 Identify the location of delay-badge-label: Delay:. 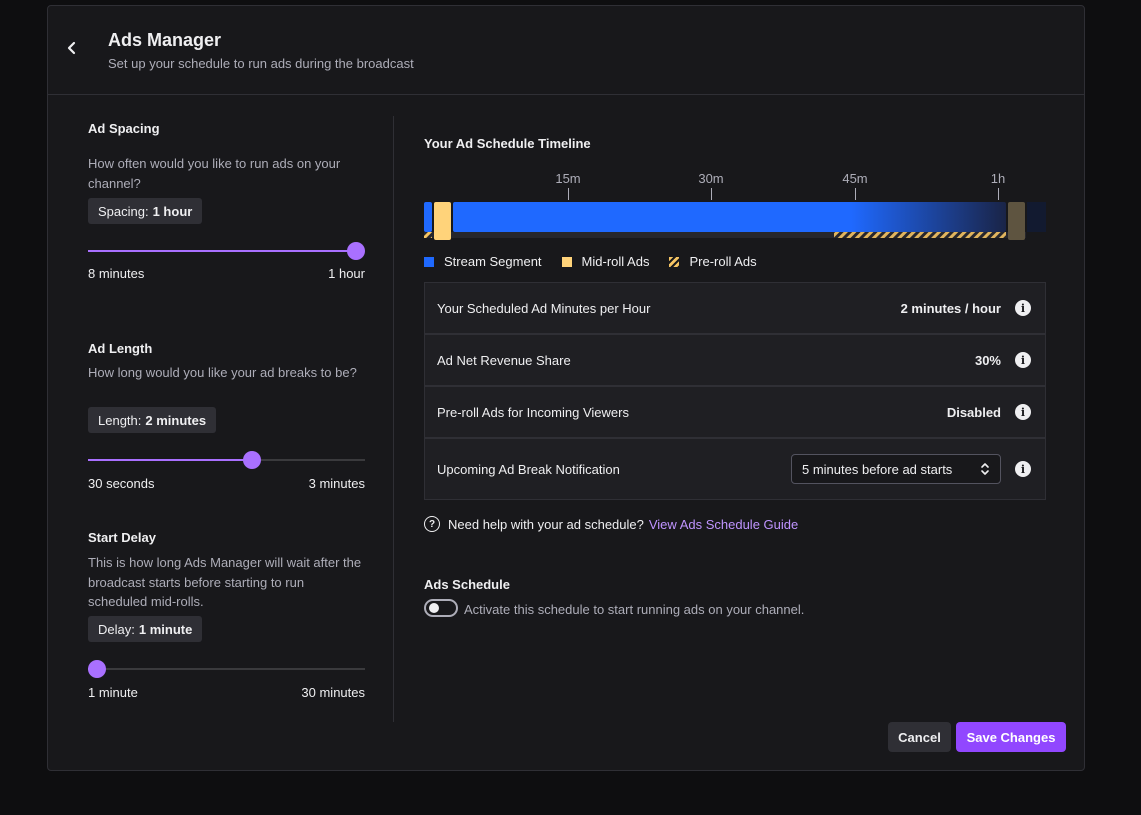
(116, 629).